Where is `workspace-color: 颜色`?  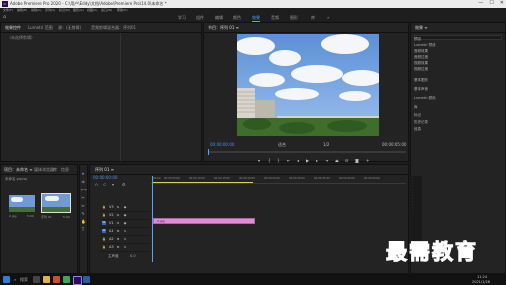
workspace-color: 颜色 is located at coordinates (237, 18).